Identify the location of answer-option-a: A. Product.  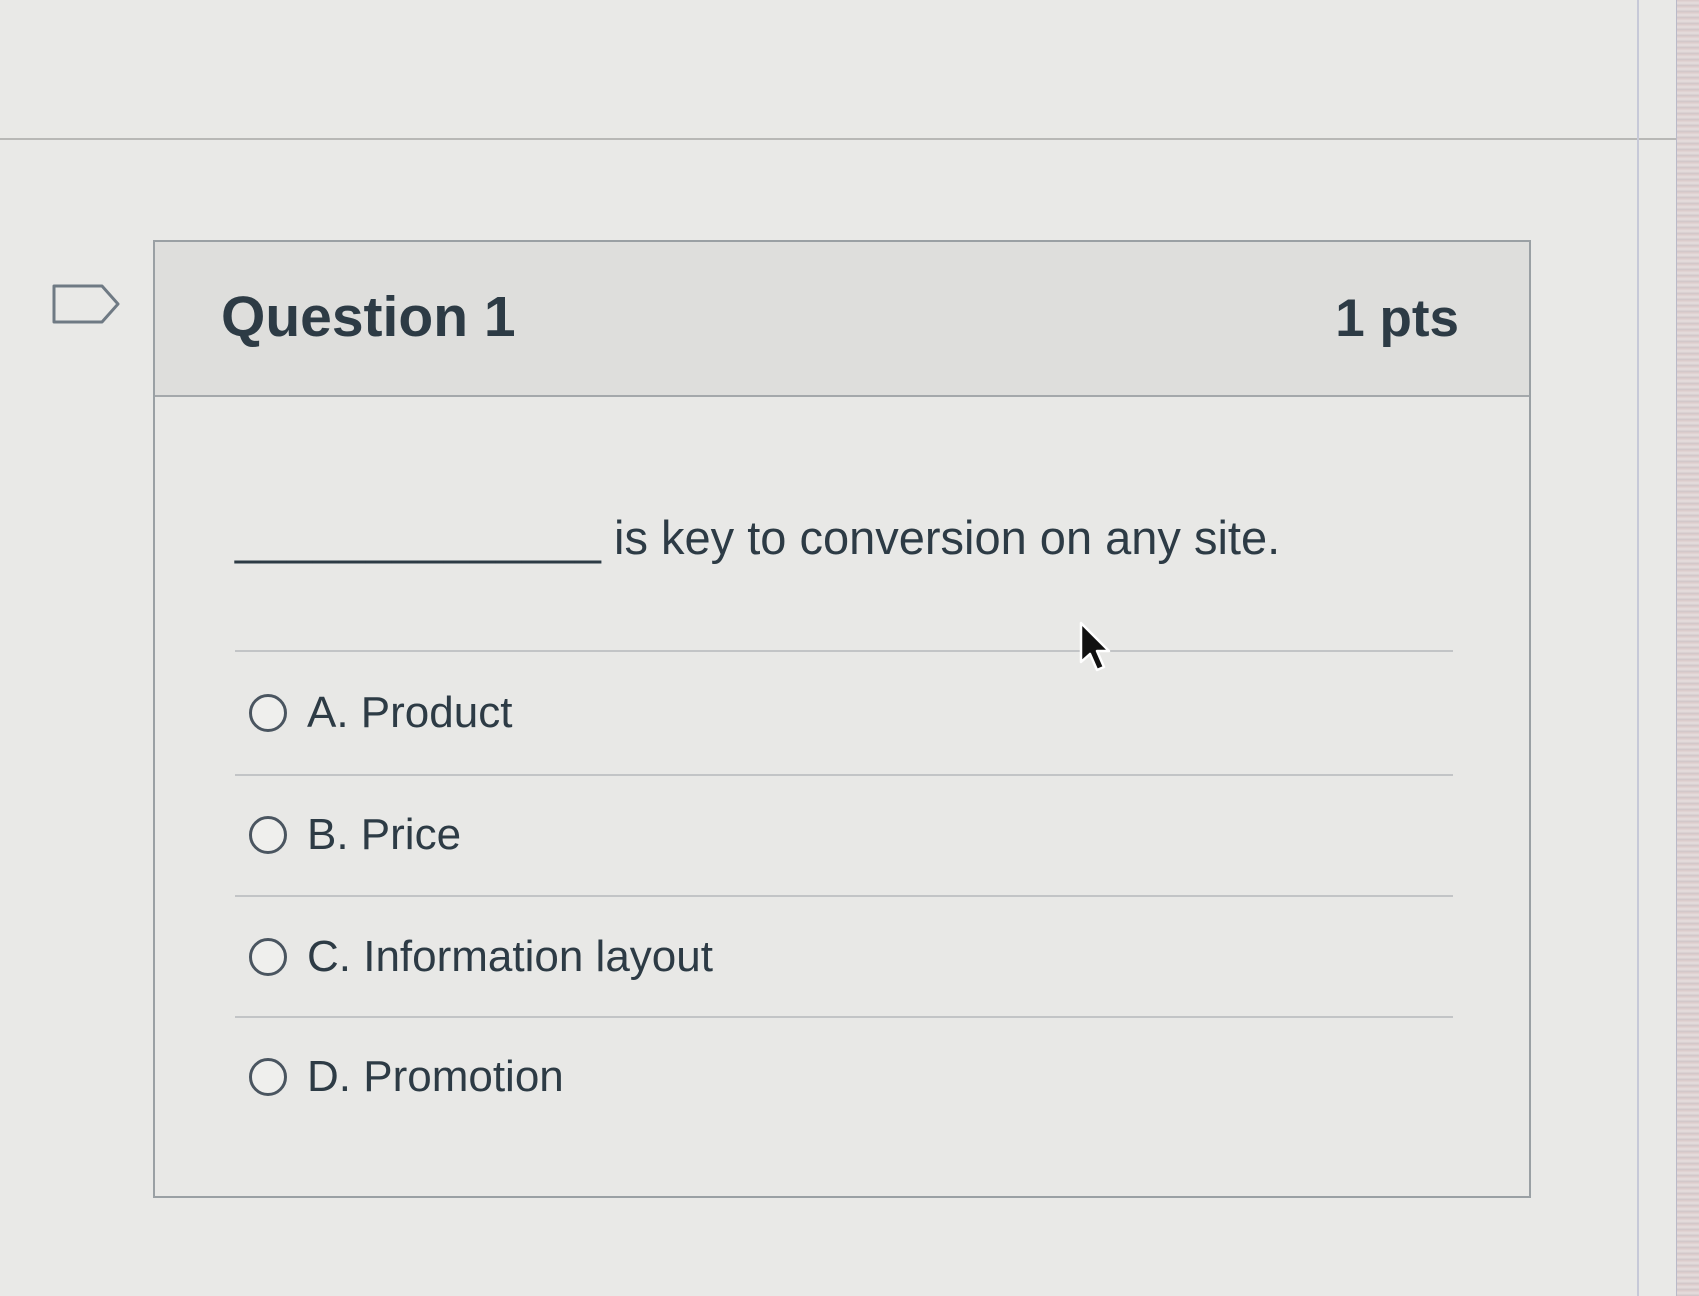
(849, 713).